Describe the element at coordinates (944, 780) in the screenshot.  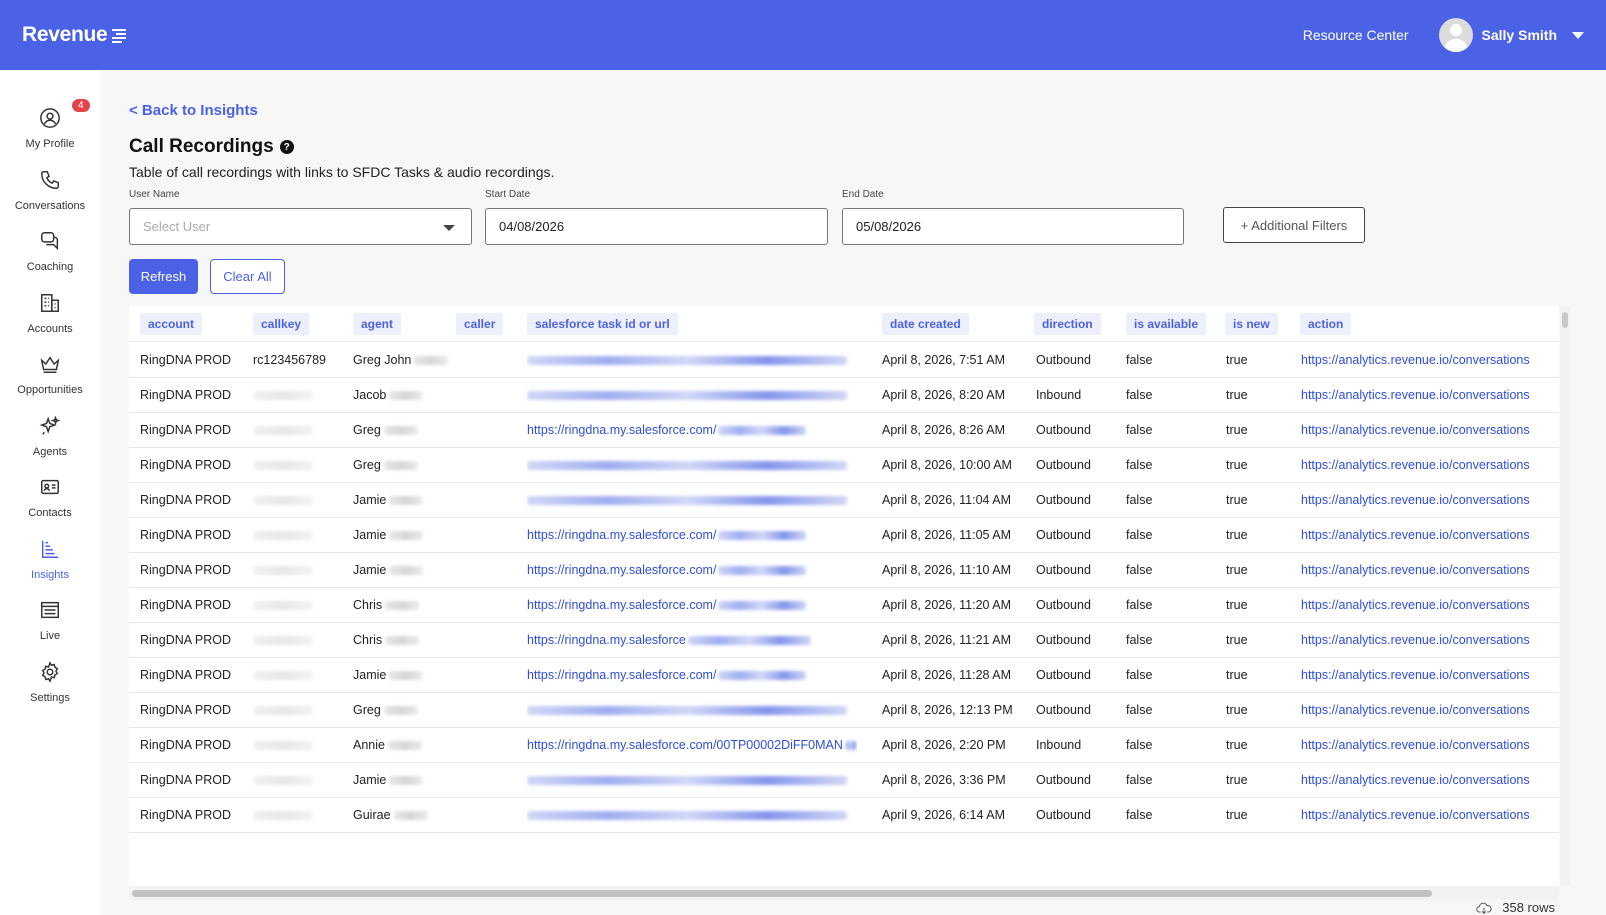
I see `cell-date-created: April 8, 2026, 3:36 PM` at that location.